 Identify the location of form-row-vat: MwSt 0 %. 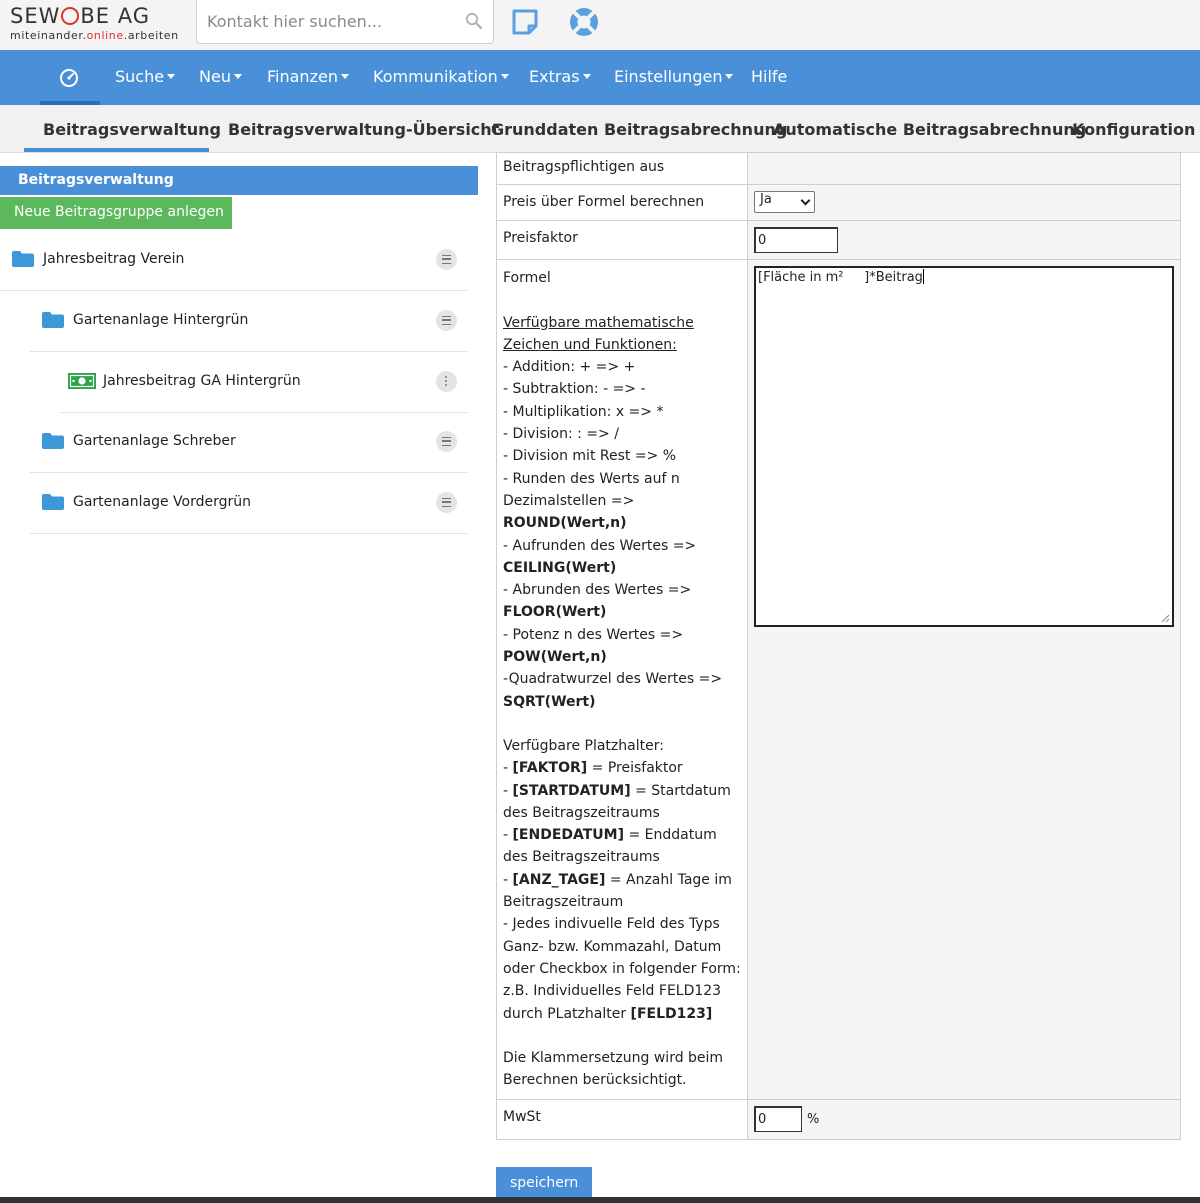
(838, 1120).